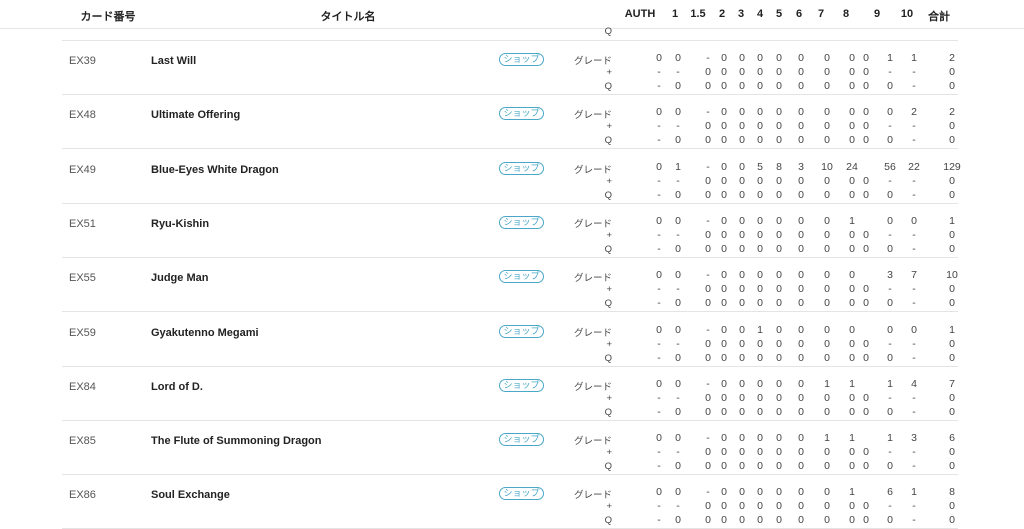 This screenshot has width=1024, height=529. What do you see at coordinates (82, 61) in the screenshot?
I see `card-code: EX39` at bounding box center [82, 61].